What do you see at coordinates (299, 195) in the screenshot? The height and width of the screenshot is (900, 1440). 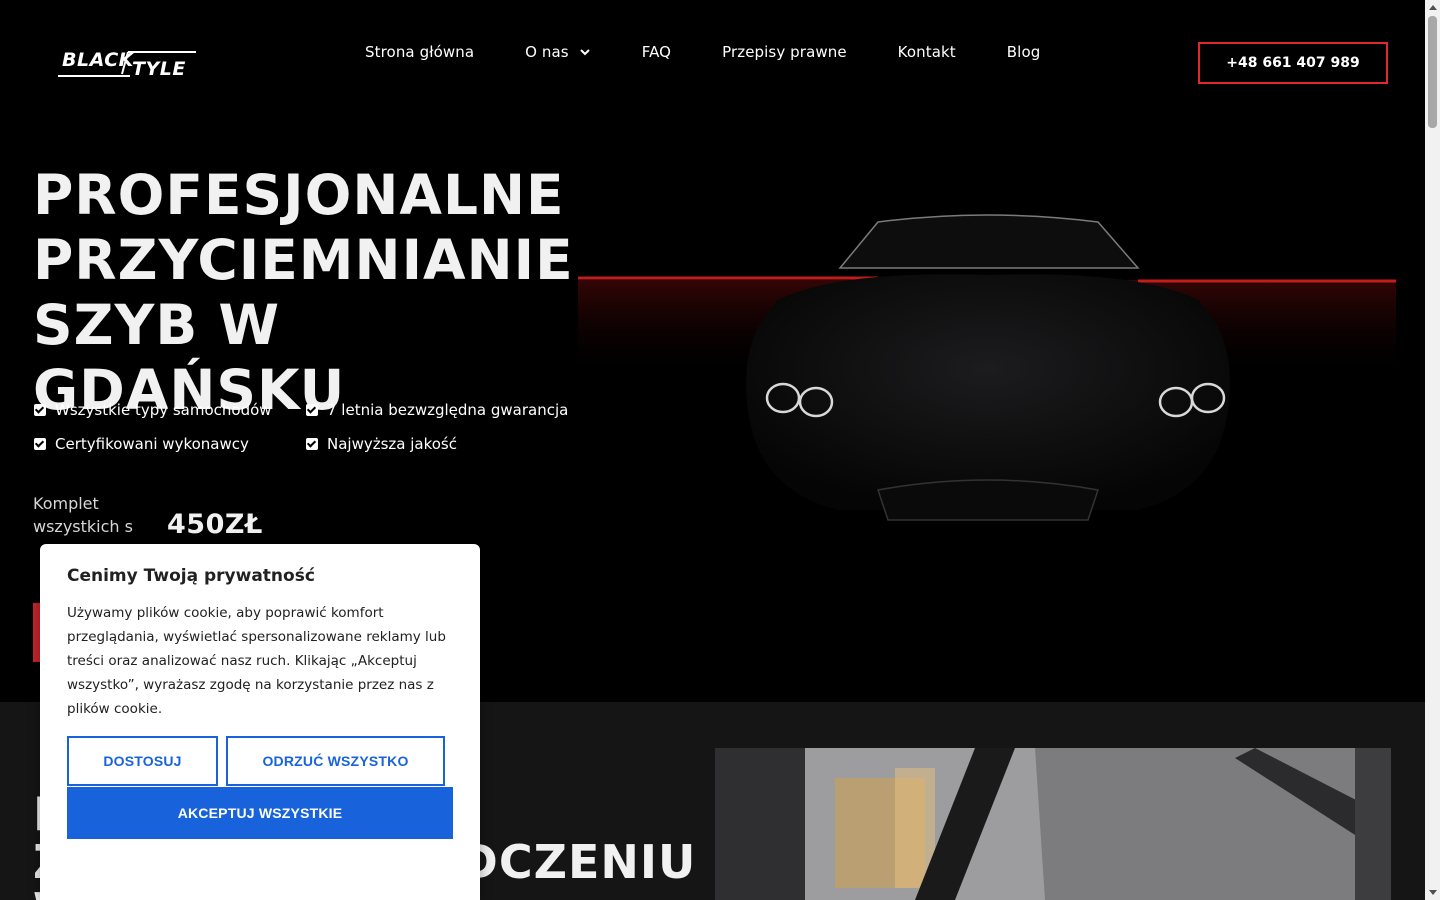 I see `hero-title-line: PROFESJONALNE` at bounding box center [299, 195].